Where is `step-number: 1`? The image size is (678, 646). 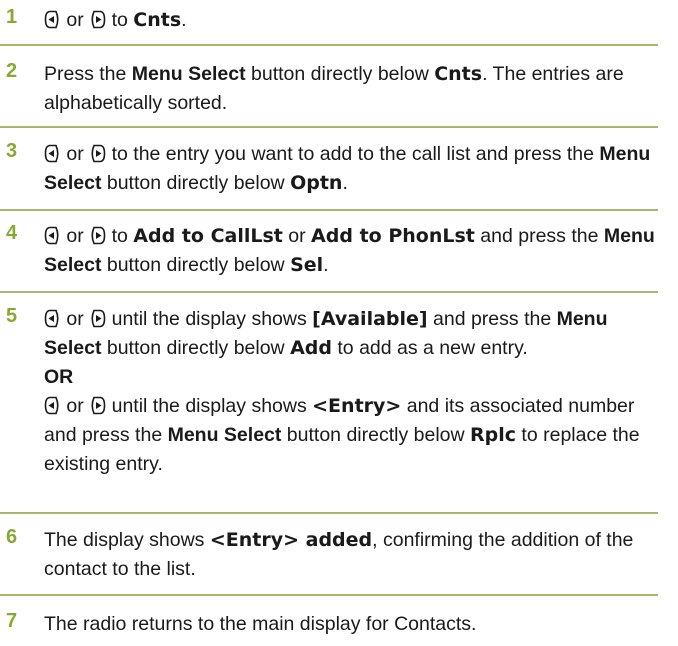
step-number: 1 is located at coordinates (12, 17).